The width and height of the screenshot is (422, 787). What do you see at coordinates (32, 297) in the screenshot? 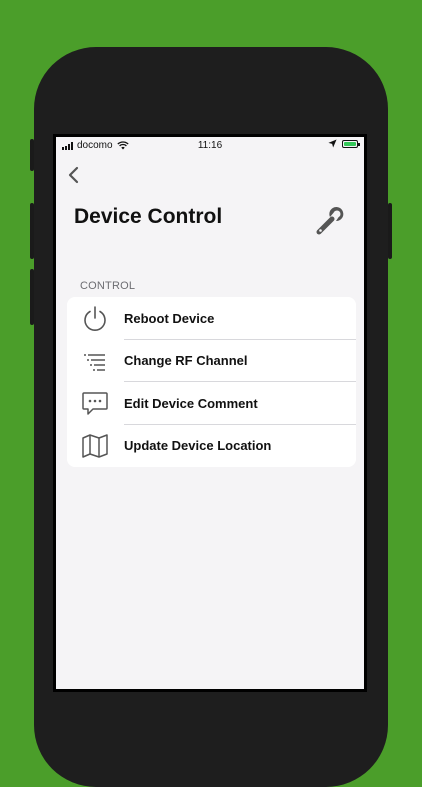
I see `volume-down-button` at bounding box center [32, 297].